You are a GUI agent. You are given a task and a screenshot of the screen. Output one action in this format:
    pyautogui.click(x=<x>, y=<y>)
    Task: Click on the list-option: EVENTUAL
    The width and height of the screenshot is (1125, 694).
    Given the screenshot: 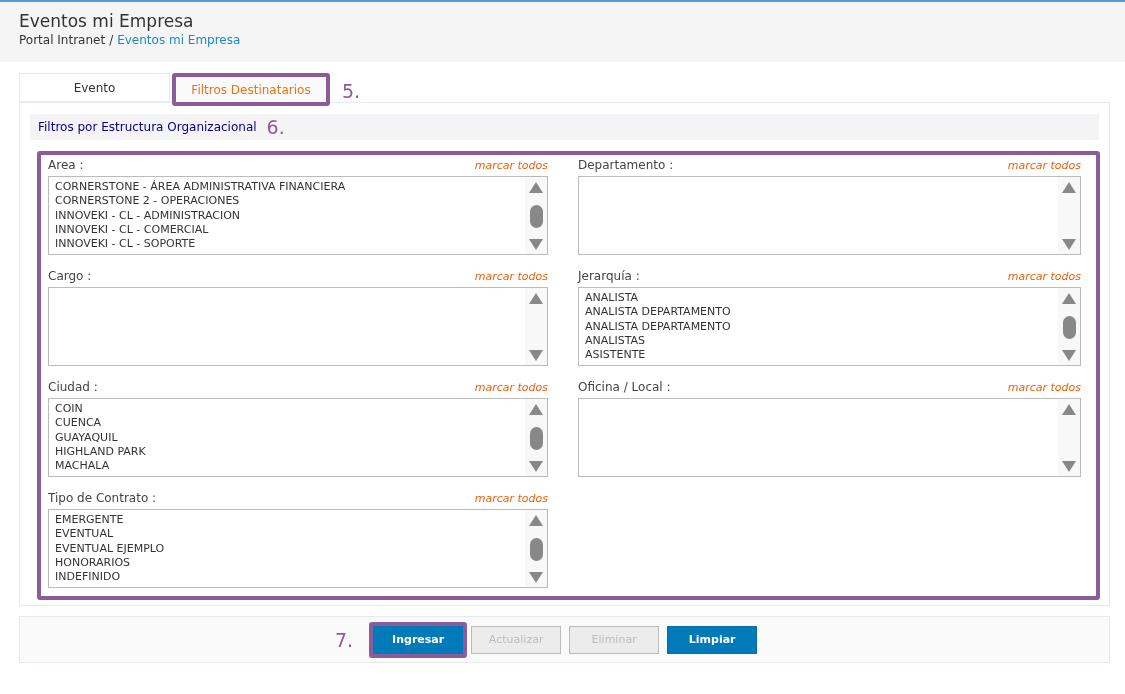 What is the action you would take?
    pyautogui.click(x=287, y=534)
    